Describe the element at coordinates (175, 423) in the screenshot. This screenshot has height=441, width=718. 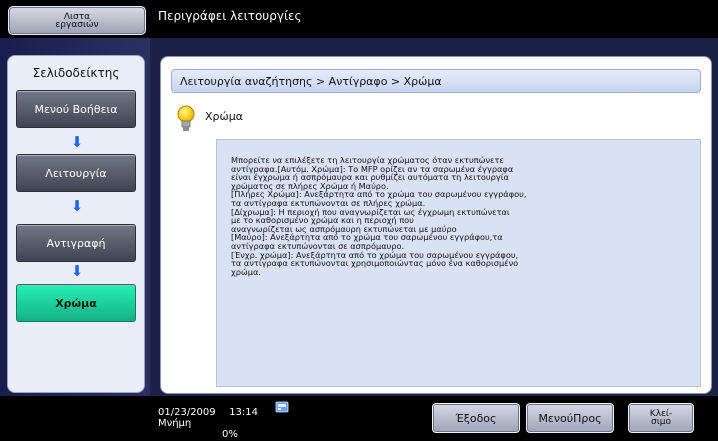
I see `memory-label: Μνήμη` at that location.